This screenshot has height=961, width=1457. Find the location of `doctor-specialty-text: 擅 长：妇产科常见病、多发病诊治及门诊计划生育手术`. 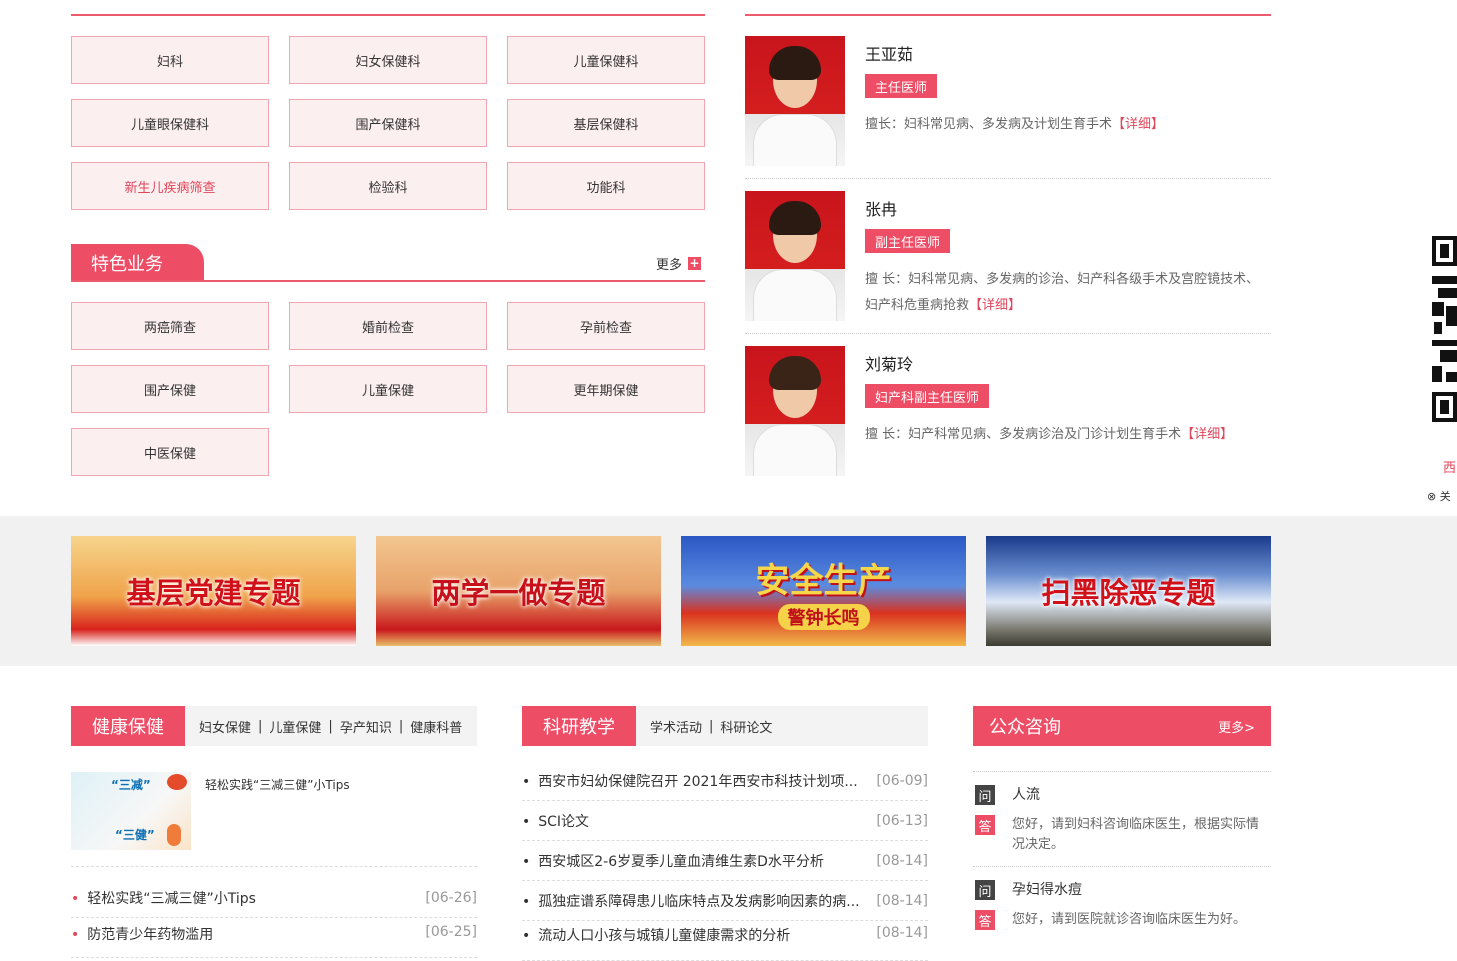

doctor-specialty-text: 擅 长：妇产科常见病、多发病诊治及门诊计划生育手术 is located at coordinates (1023, 434).